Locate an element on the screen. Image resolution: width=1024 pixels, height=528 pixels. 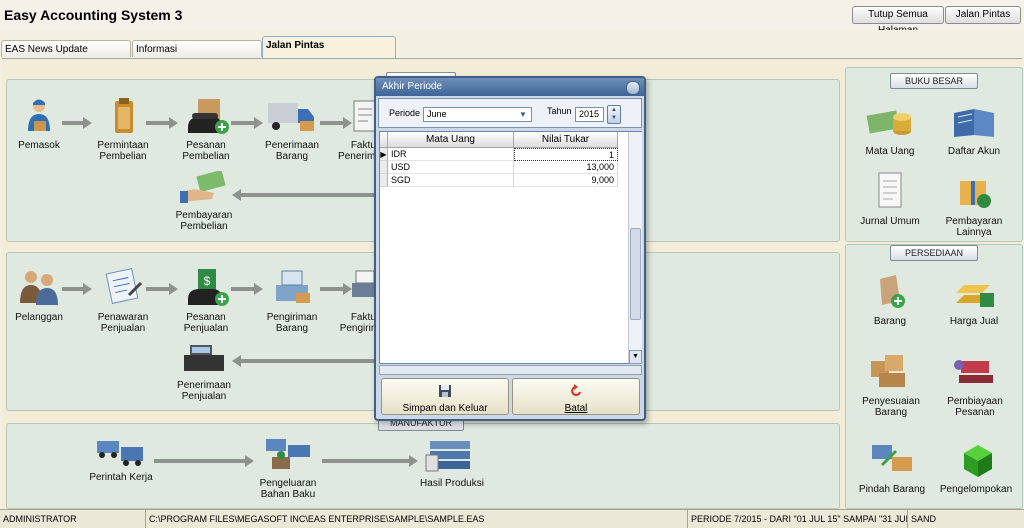
row-header is located at coordinates (384, 167).